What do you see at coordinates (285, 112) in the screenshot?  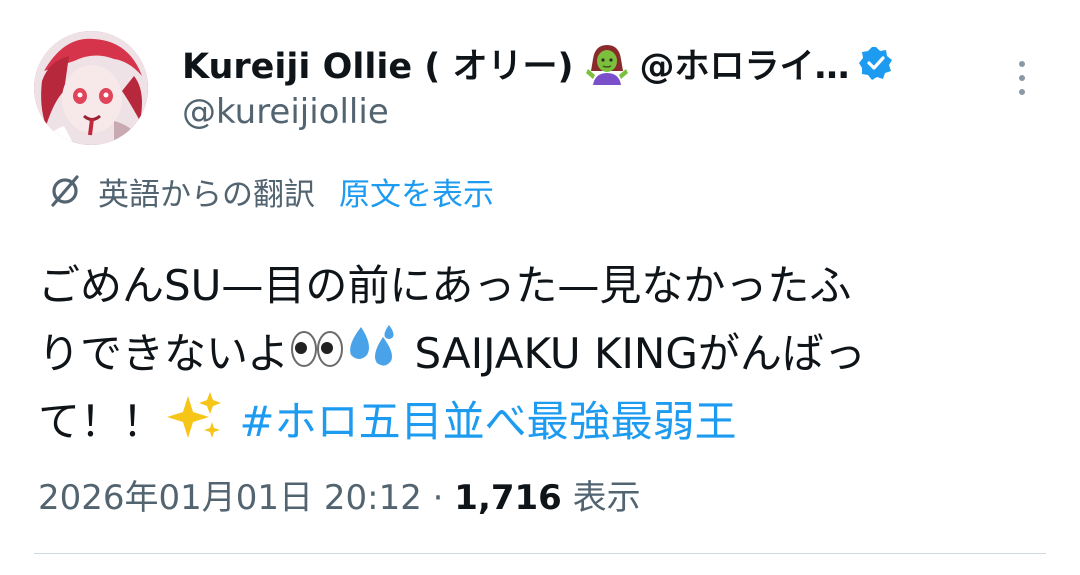 I see `author-handle: @kureijiollie` at bounding box center [285, 112].